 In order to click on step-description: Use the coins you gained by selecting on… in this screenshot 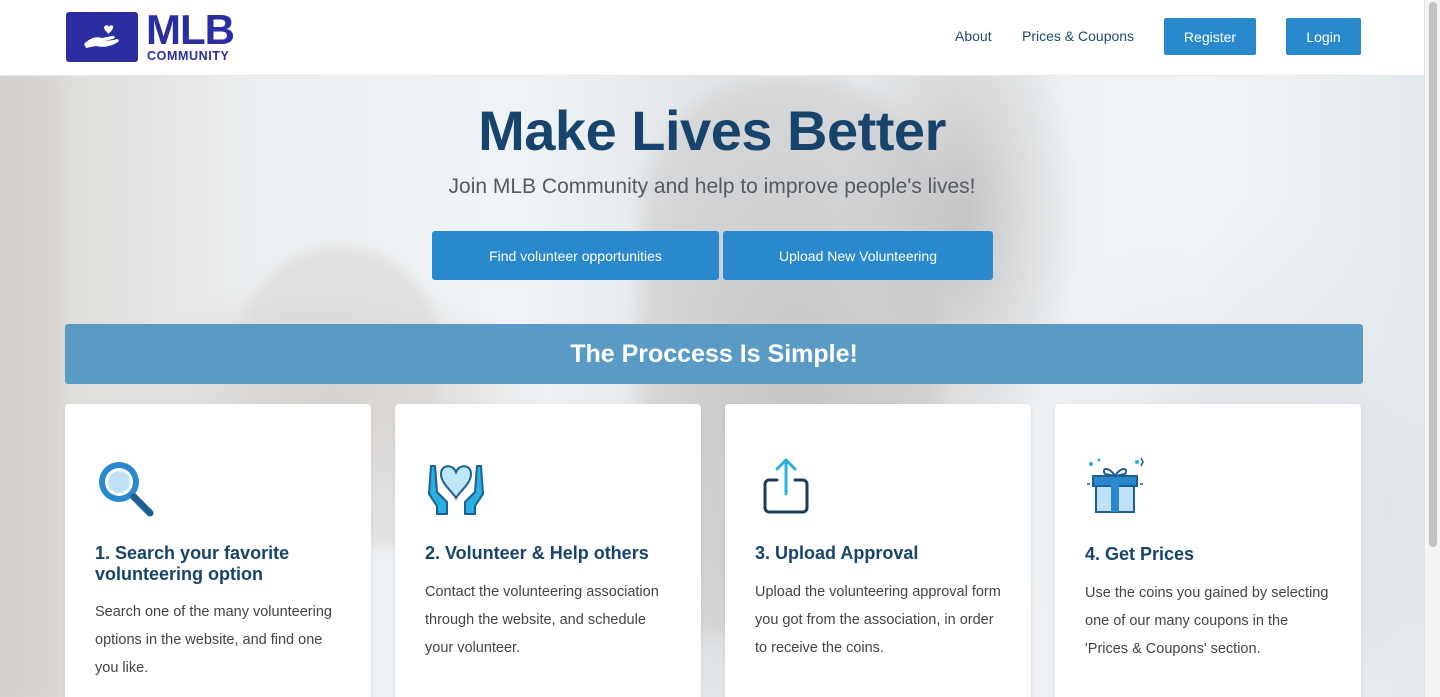, I will do `click(1207, 621)`.